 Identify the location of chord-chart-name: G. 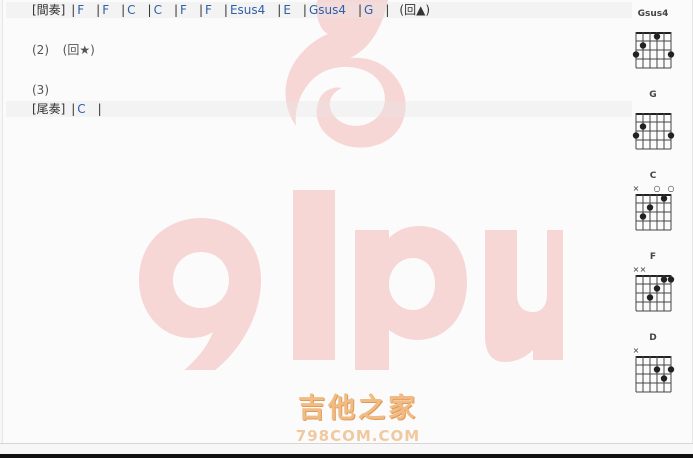
(653, 95).